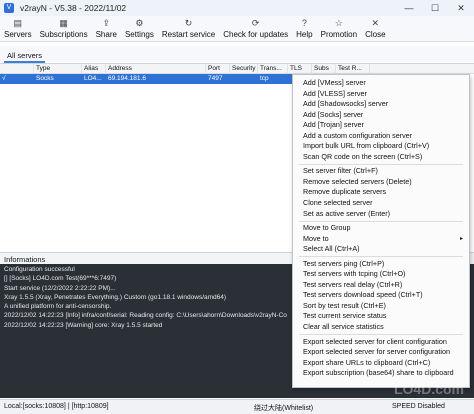 The height and width of the screenshot is (414, 474). What do you see at coordinates (139, 29) in the screenshot?
I see `toolbar-button-settings: ⚙ Settings` at bounding box center [139, 29].